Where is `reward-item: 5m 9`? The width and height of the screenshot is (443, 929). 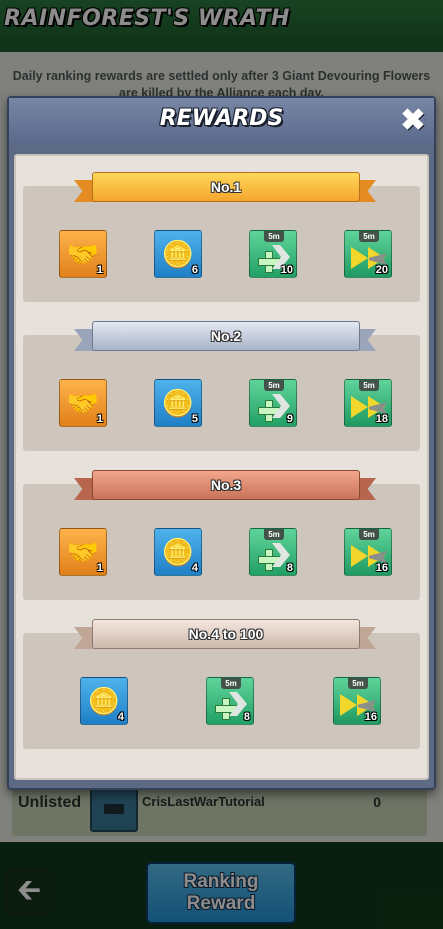
reward-item: 5m 9 is located at coordinates (273, 403).